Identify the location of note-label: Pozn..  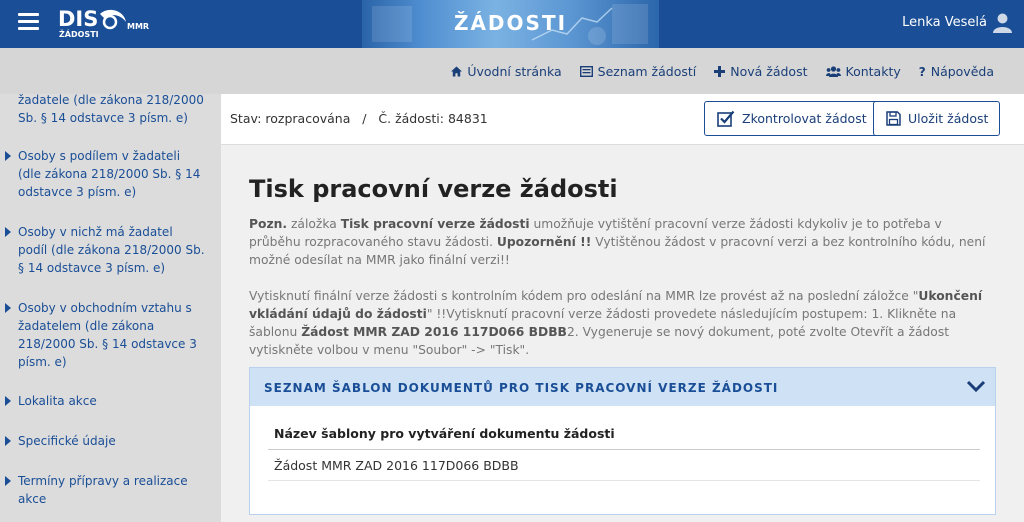
(268, 224).